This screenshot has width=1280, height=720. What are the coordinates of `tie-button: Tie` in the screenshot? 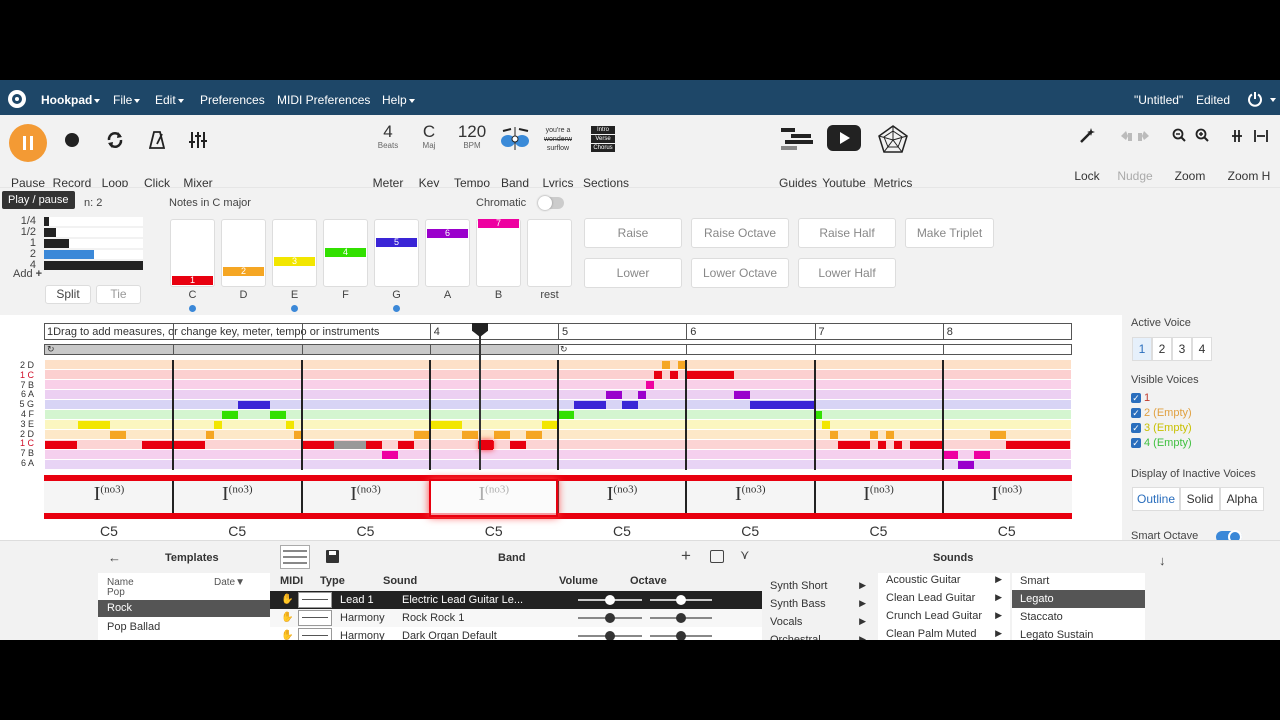 It's located at (118, 294).